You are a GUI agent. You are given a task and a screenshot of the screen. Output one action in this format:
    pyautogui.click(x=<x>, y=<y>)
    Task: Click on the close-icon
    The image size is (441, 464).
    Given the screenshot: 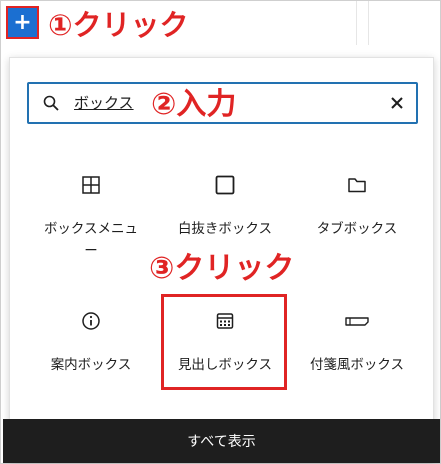 What is the action you would take?
    pyautogui.click(x=397, y=103)
    